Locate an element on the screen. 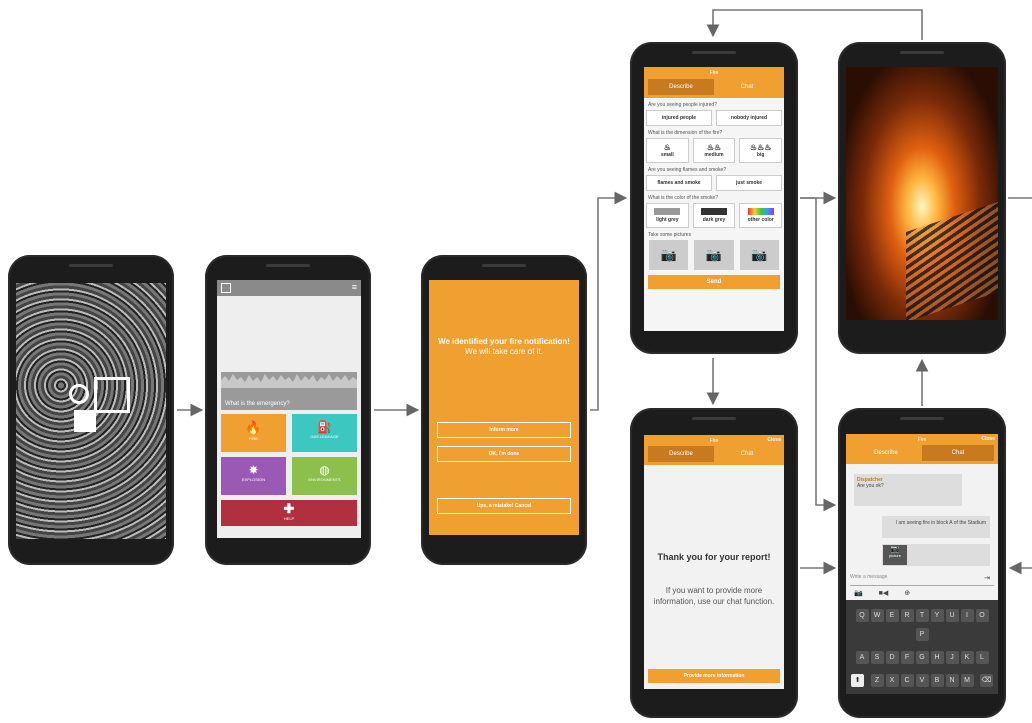 Image resolution: width=1032 pixels, height=723 pixels. key: X is located at coordinates (892, 680).